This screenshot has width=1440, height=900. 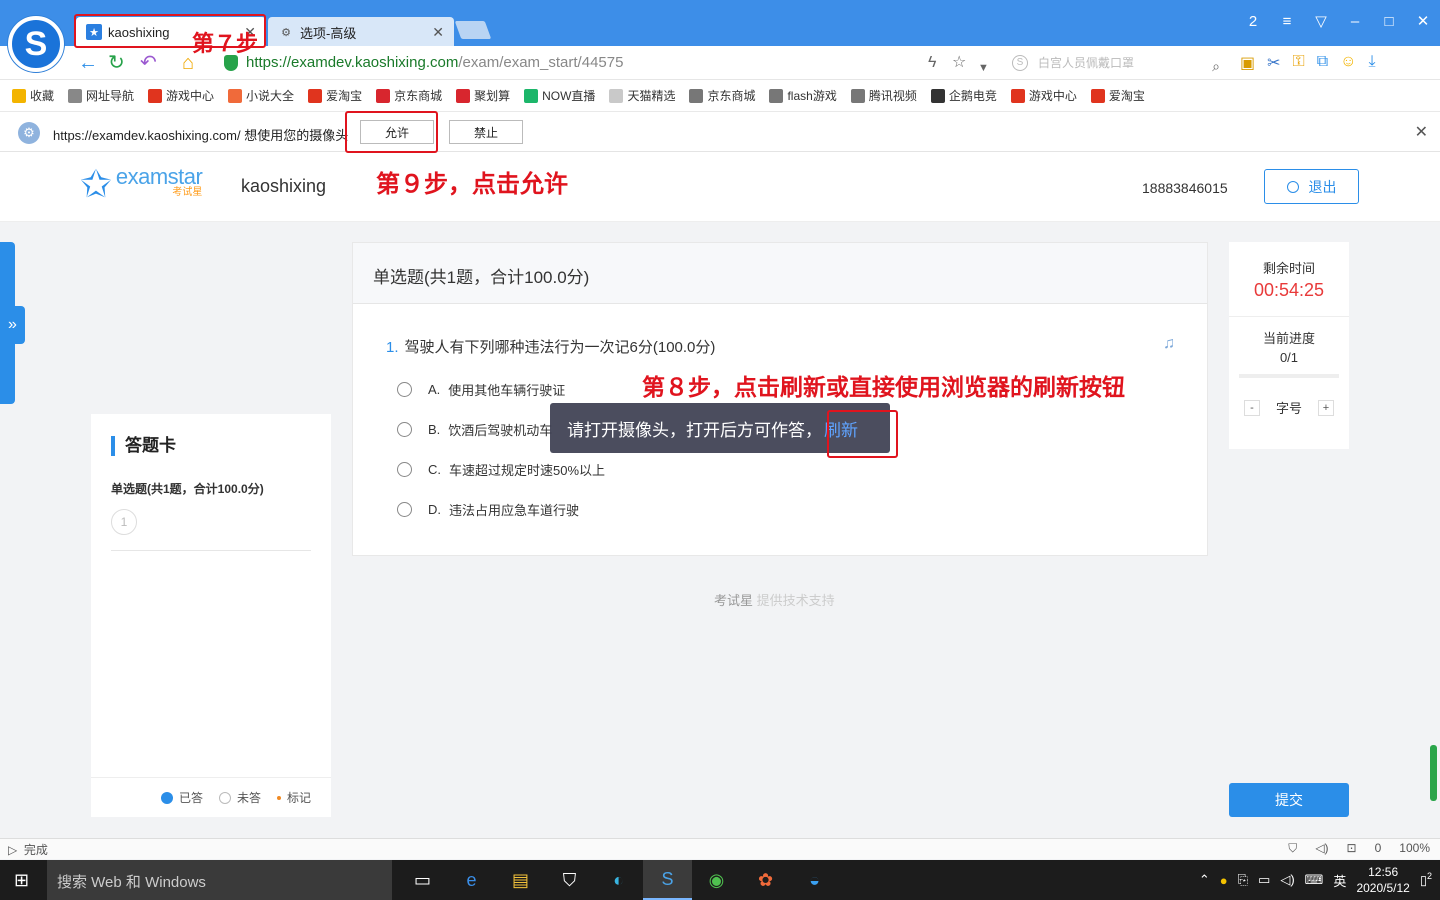 I want to click on allow-camera-button: 允许, so click(x=397, y=132).